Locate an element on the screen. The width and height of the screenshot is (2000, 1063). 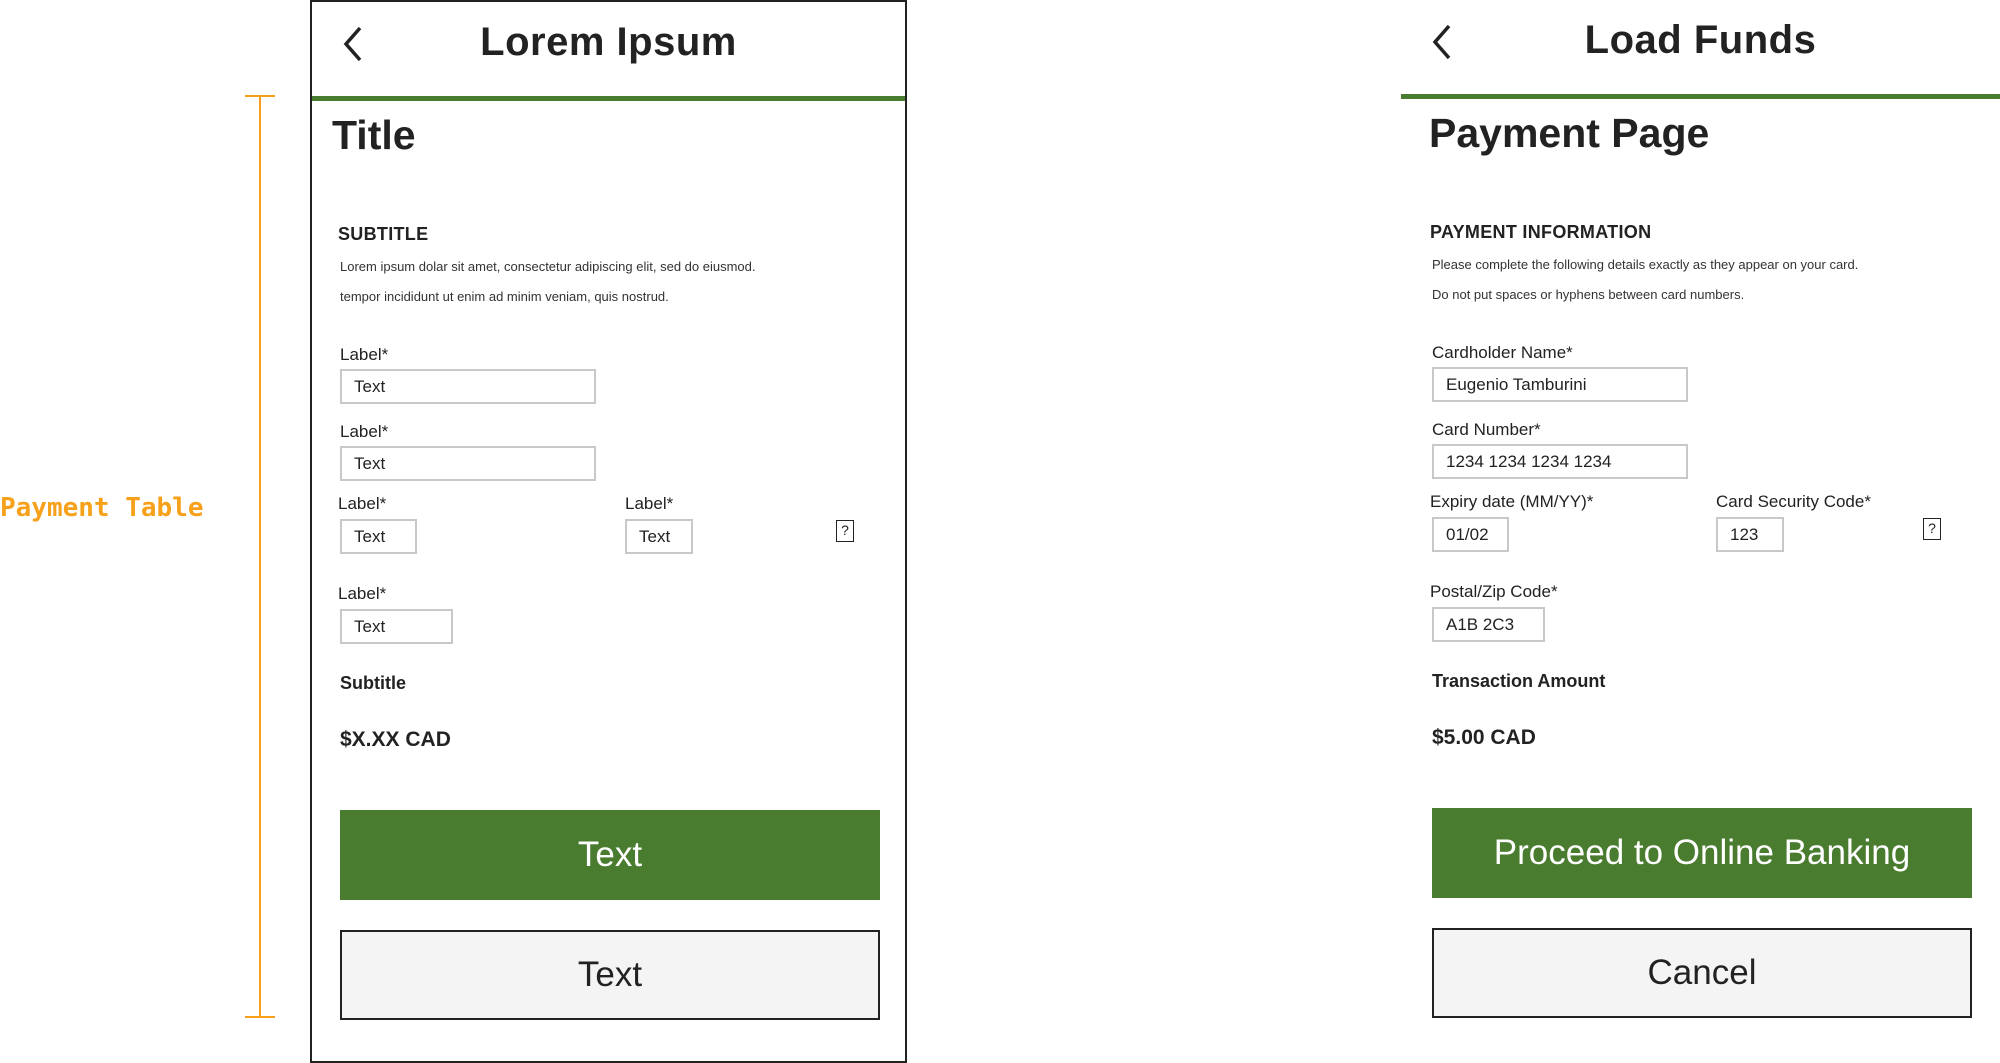
primary-button: Text is located at coordinates (610, 855).